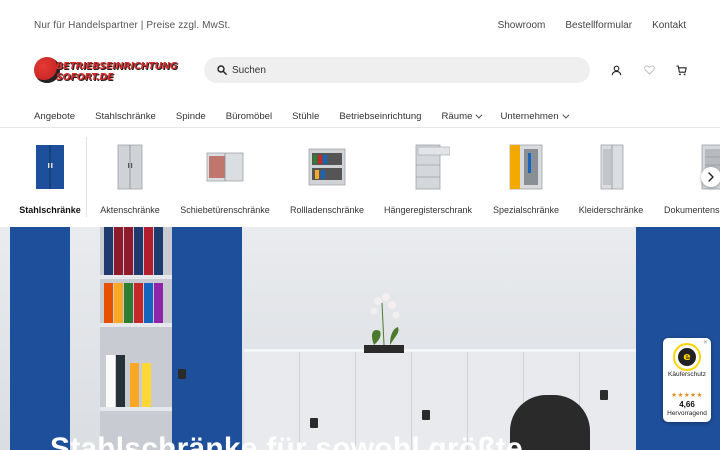 The width and height of the screenshot is (720, 450). Describe the element at coordinates (705, 342) in the screenshot. I see `close-icon: ✕` at that location.